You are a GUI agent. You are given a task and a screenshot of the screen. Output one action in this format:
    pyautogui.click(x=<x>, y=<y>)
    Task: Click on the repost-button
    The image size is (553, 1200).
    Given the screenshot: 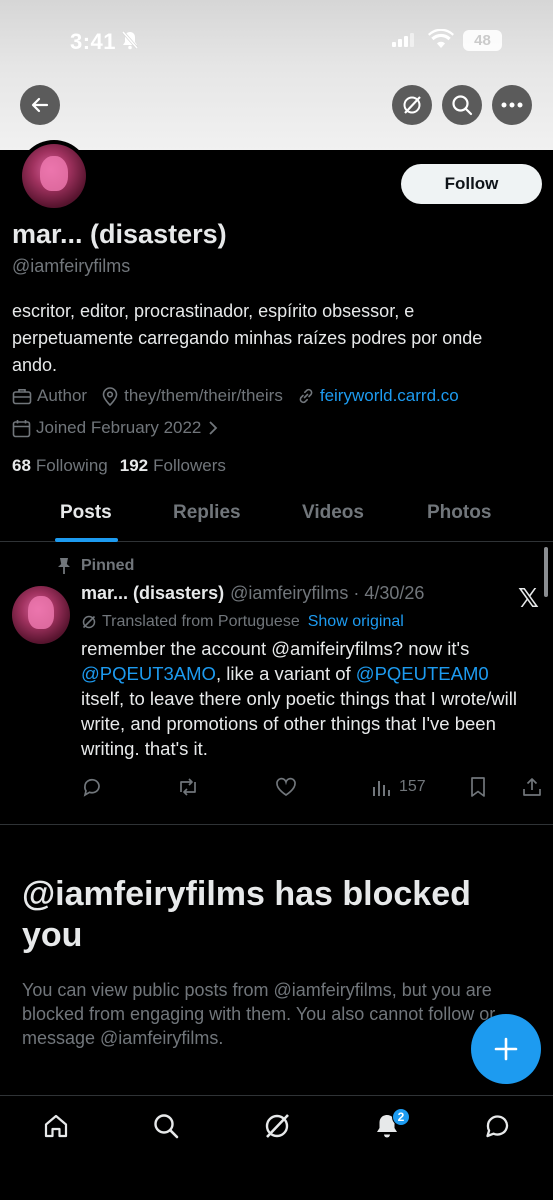 What is the action you would take?
    pyautogui.click(x=191, y=787)
    